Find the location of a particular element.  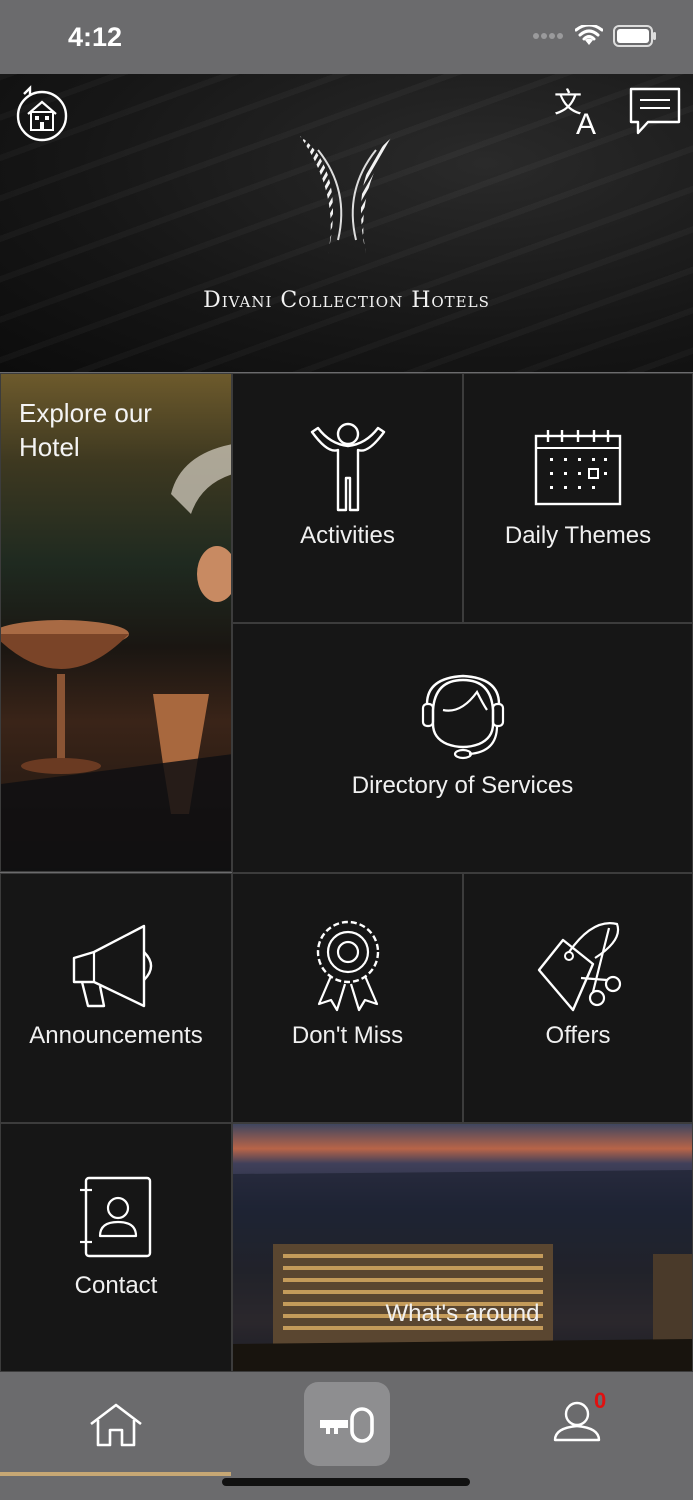

directory-label: Directory of Services is located at coordinates (462, 785).